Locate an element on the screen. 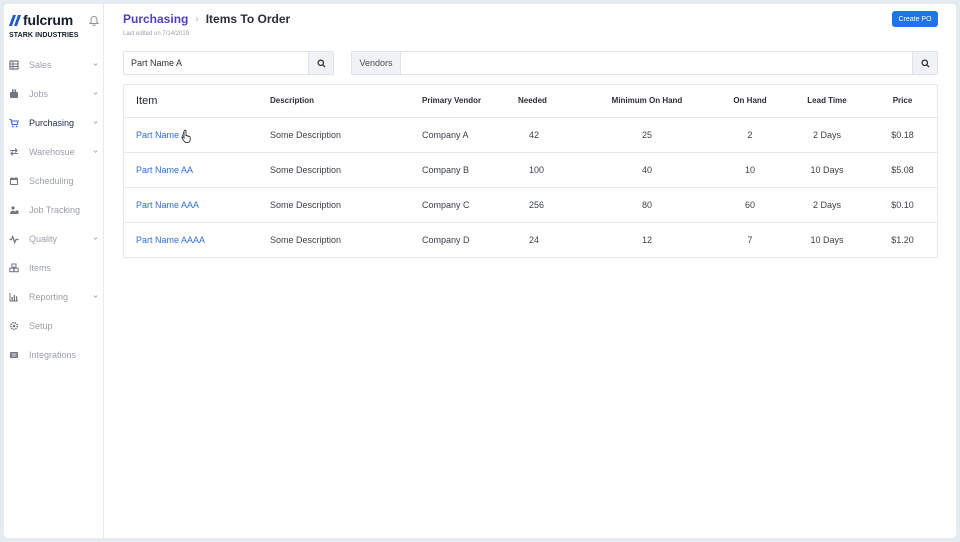 The width and height of the screenshot is (960, 542). breadcrumb-purchasing: Purchasing is located at coordinates (155, 19).